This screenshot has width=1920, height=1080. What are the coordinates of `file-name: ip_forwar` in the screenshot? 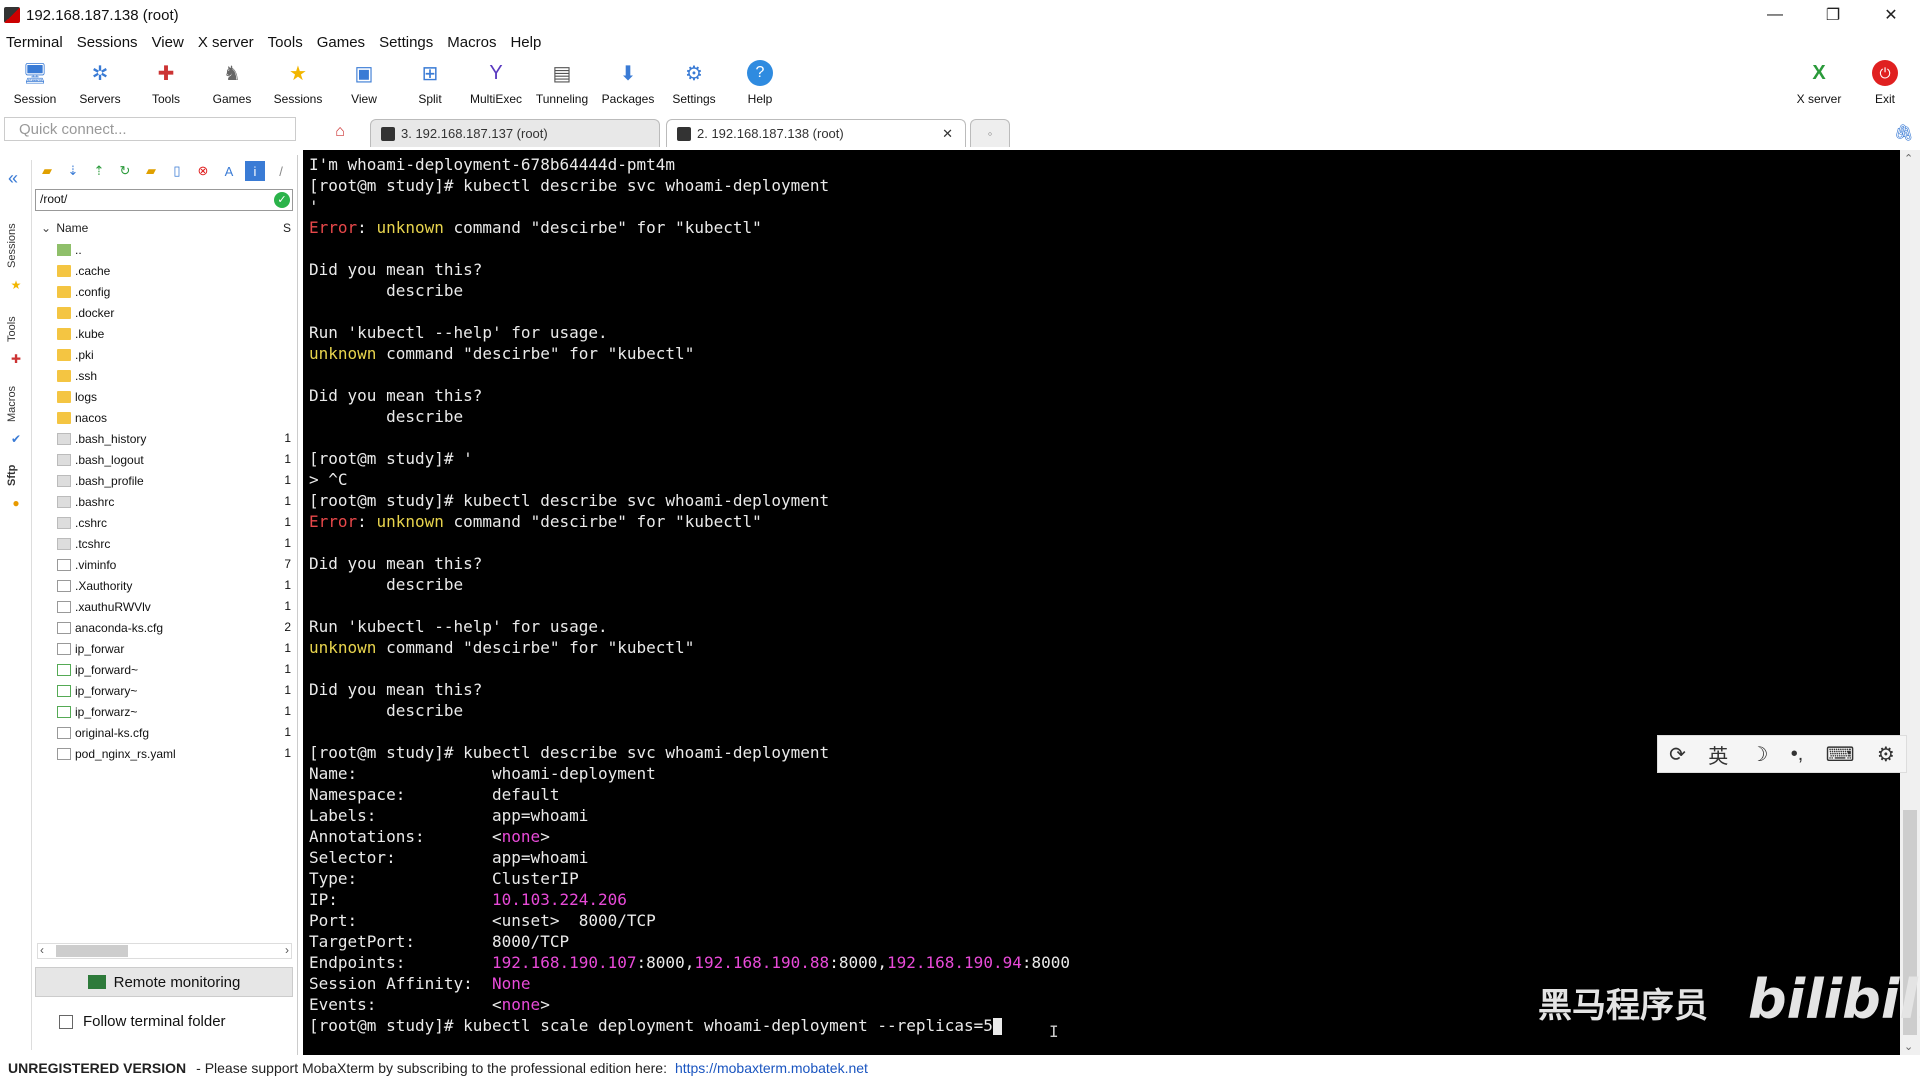 It's located at (100, 648).